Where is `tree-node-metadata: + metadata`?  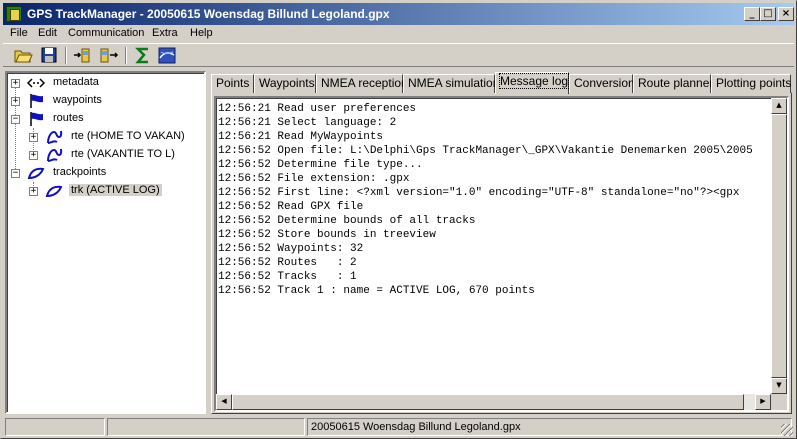
tree-node-metadata: + metadata is located at coordinates (106, 83).